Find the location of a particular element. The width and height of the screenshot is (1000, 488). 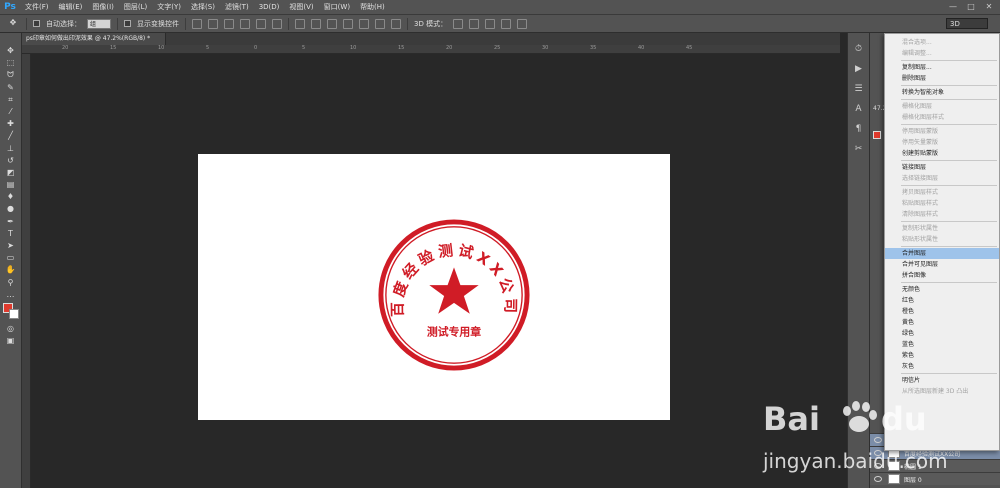

menu-item-2: 图像(I) is located at coordinates (103, 7).